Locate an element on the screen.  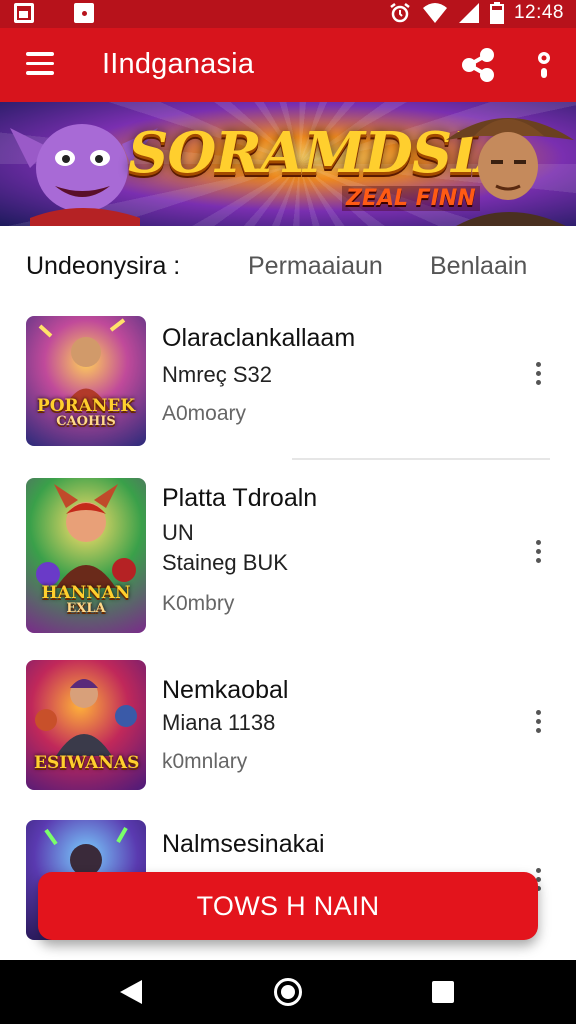
alarm-icon is located at coordinates (400, 13).